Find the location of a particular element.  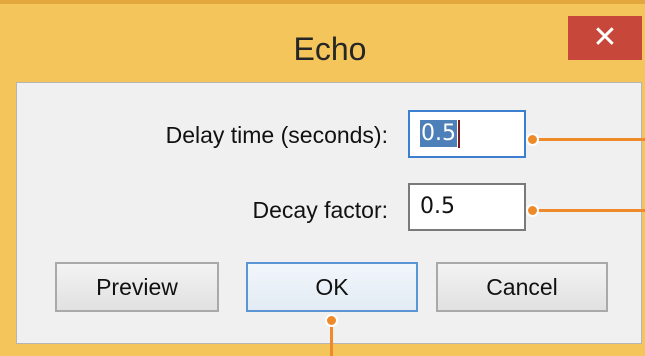

dialog-title: Echo is located at coordinates (330, 49).